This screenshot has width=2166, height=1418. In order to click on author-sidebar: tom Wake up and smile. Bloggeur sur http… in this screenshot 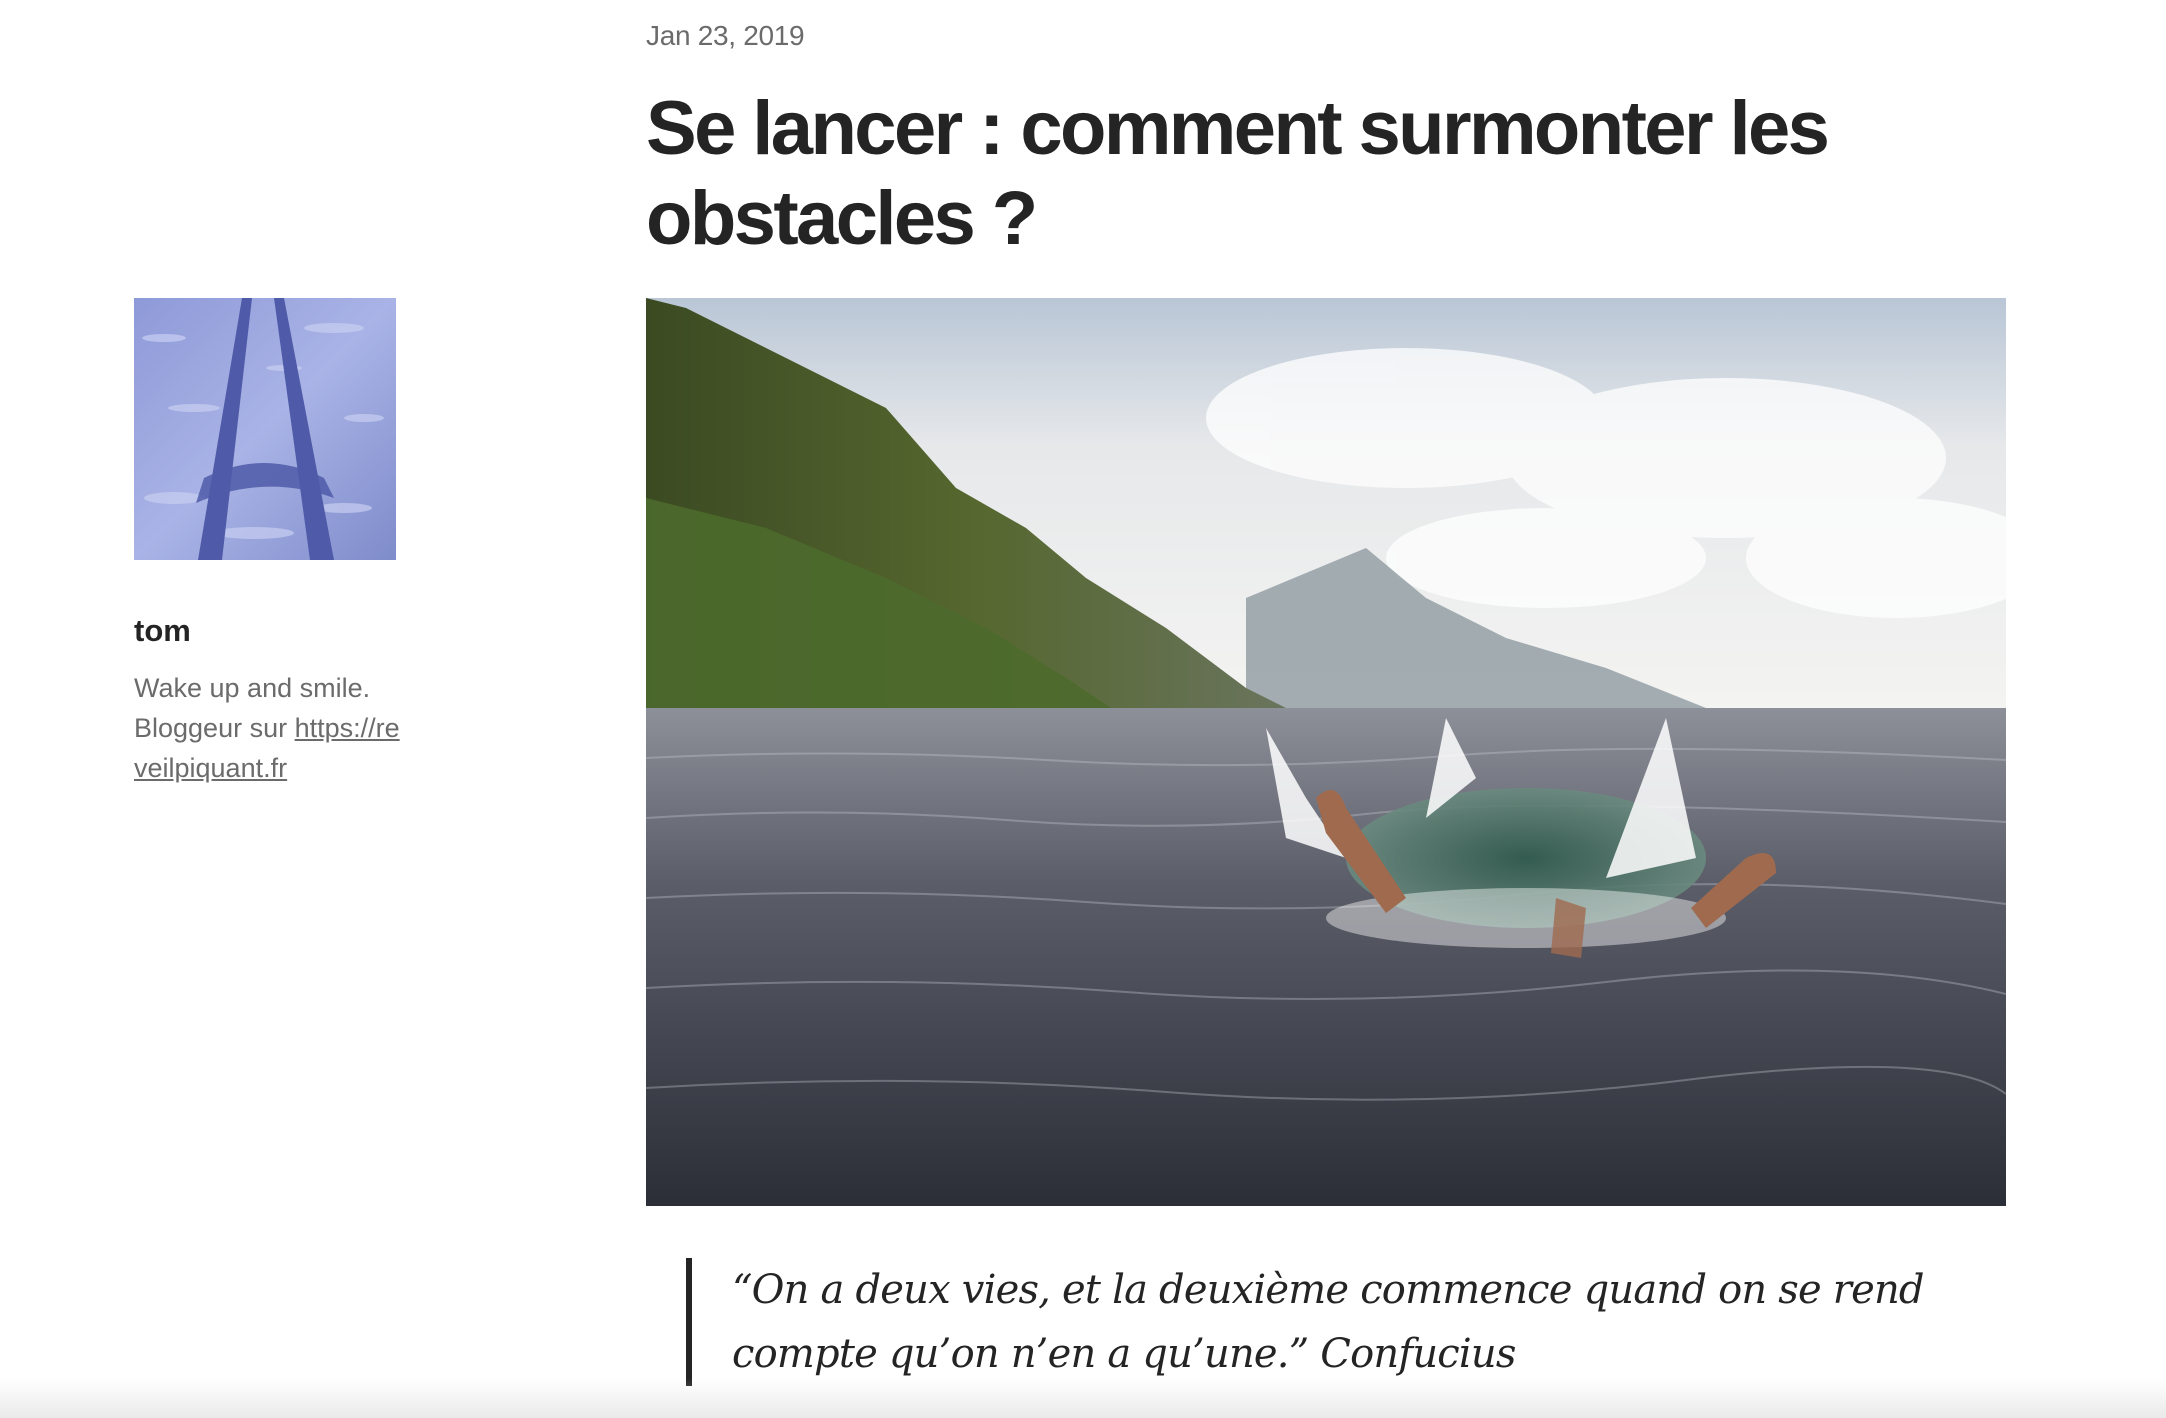, I will do `click(269, 543)`.